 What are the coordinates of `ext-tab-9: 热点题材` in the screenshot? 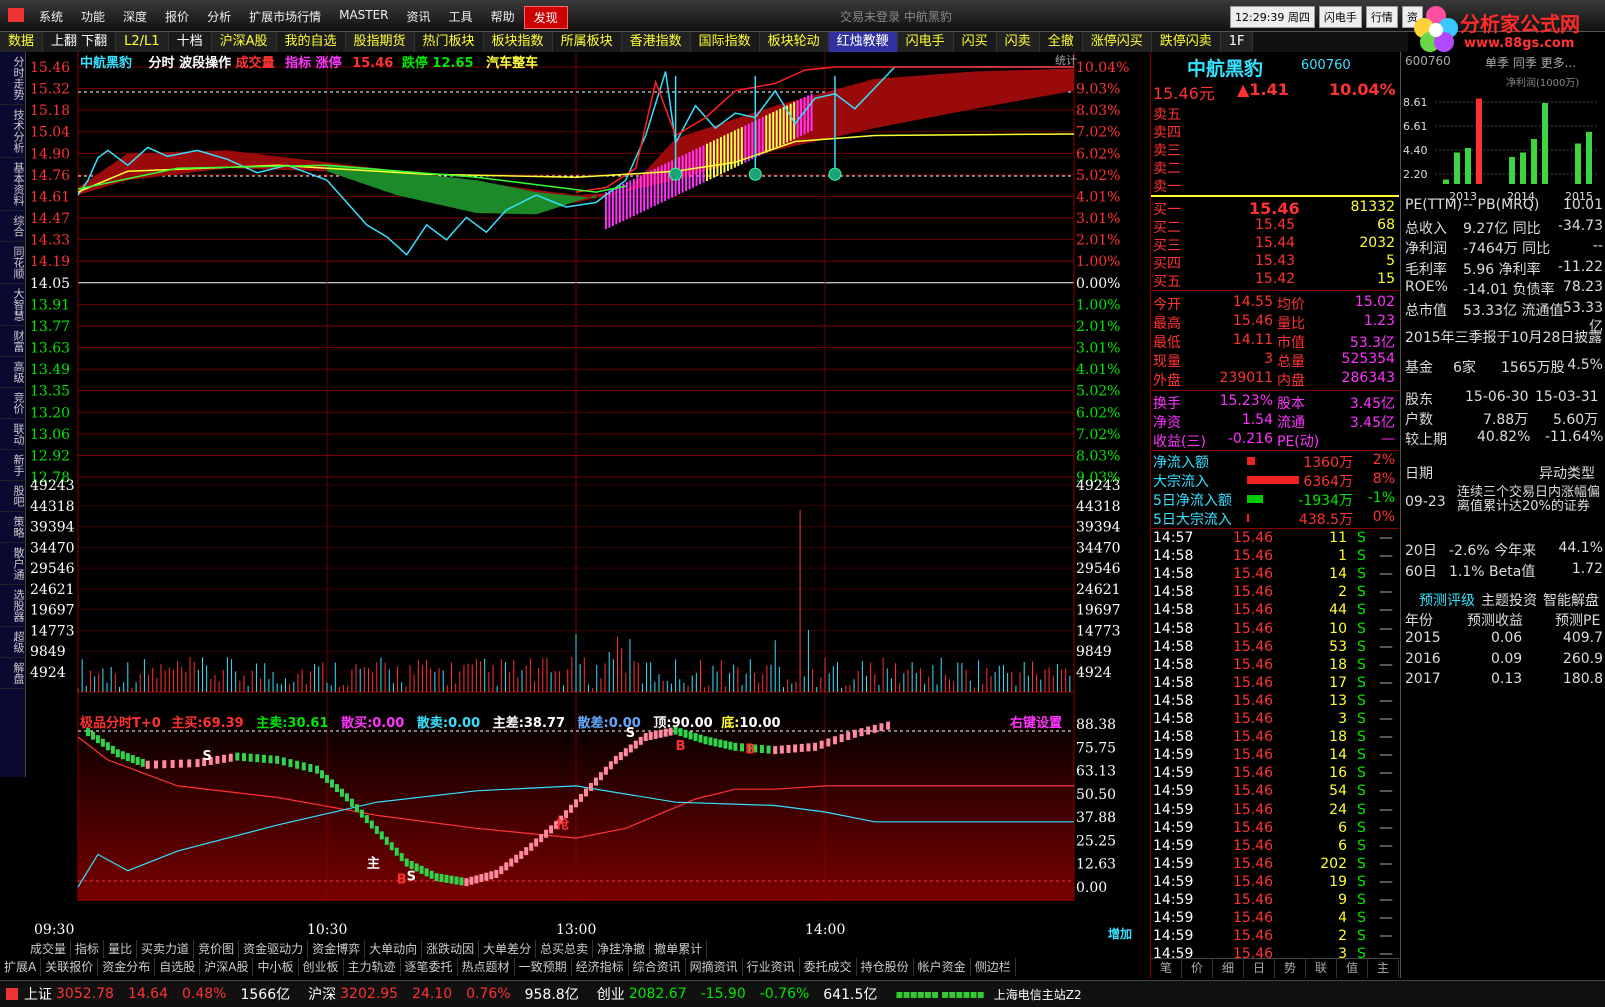 It's located at (486, 967).